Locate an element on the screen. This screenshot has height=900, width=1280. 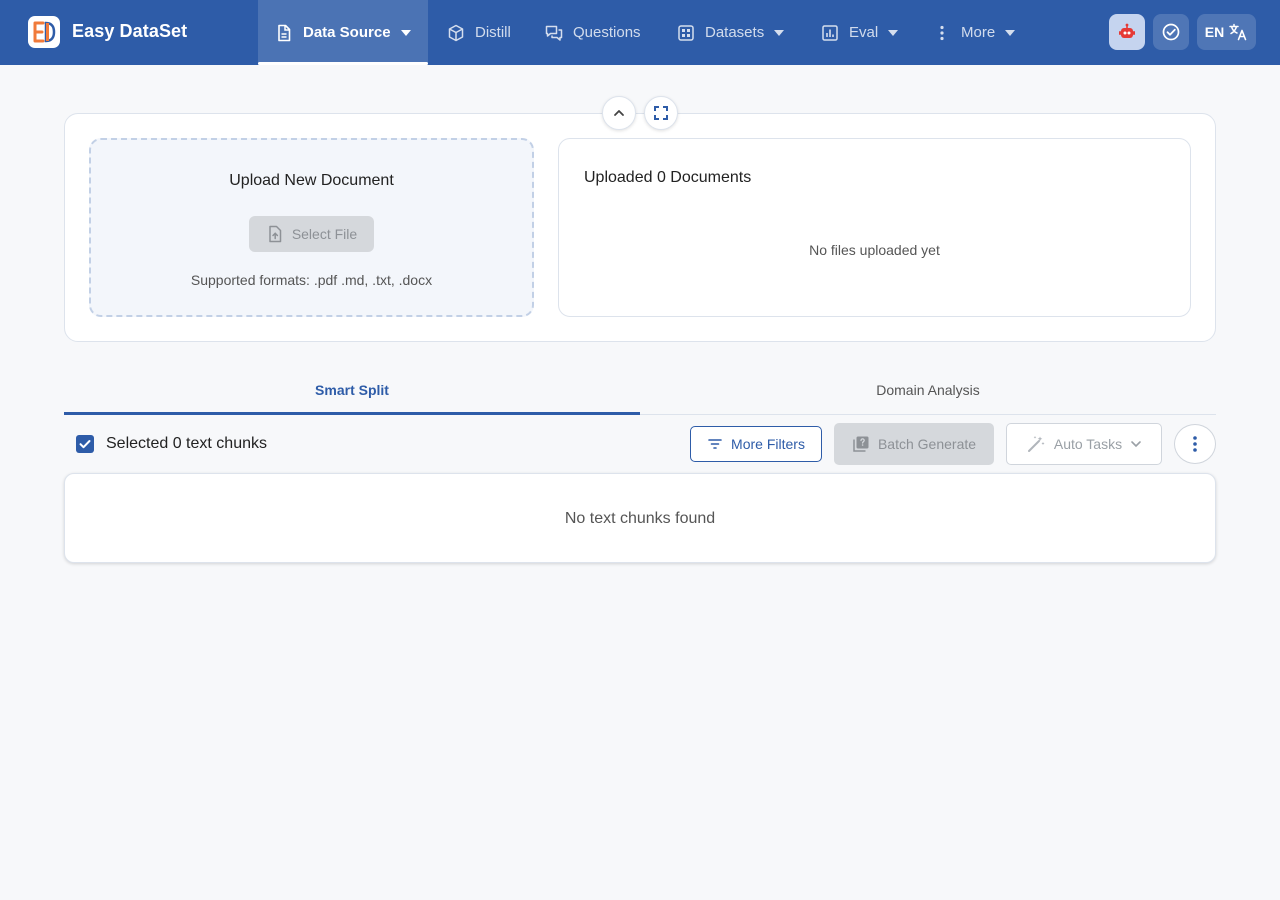
nav-more: More is located at coordinates (974, 32).